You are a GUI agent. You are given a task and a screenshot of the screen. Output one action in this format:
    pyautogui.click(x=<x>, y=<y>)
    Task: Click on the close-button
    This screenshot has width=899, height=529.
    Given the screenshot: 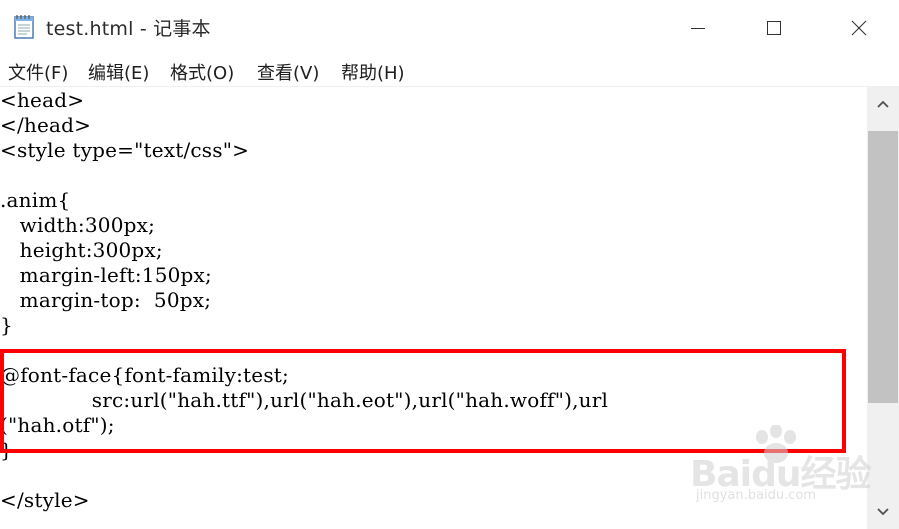 What is the action you would take?
    pyautogui.click(x=858, y=28)
    